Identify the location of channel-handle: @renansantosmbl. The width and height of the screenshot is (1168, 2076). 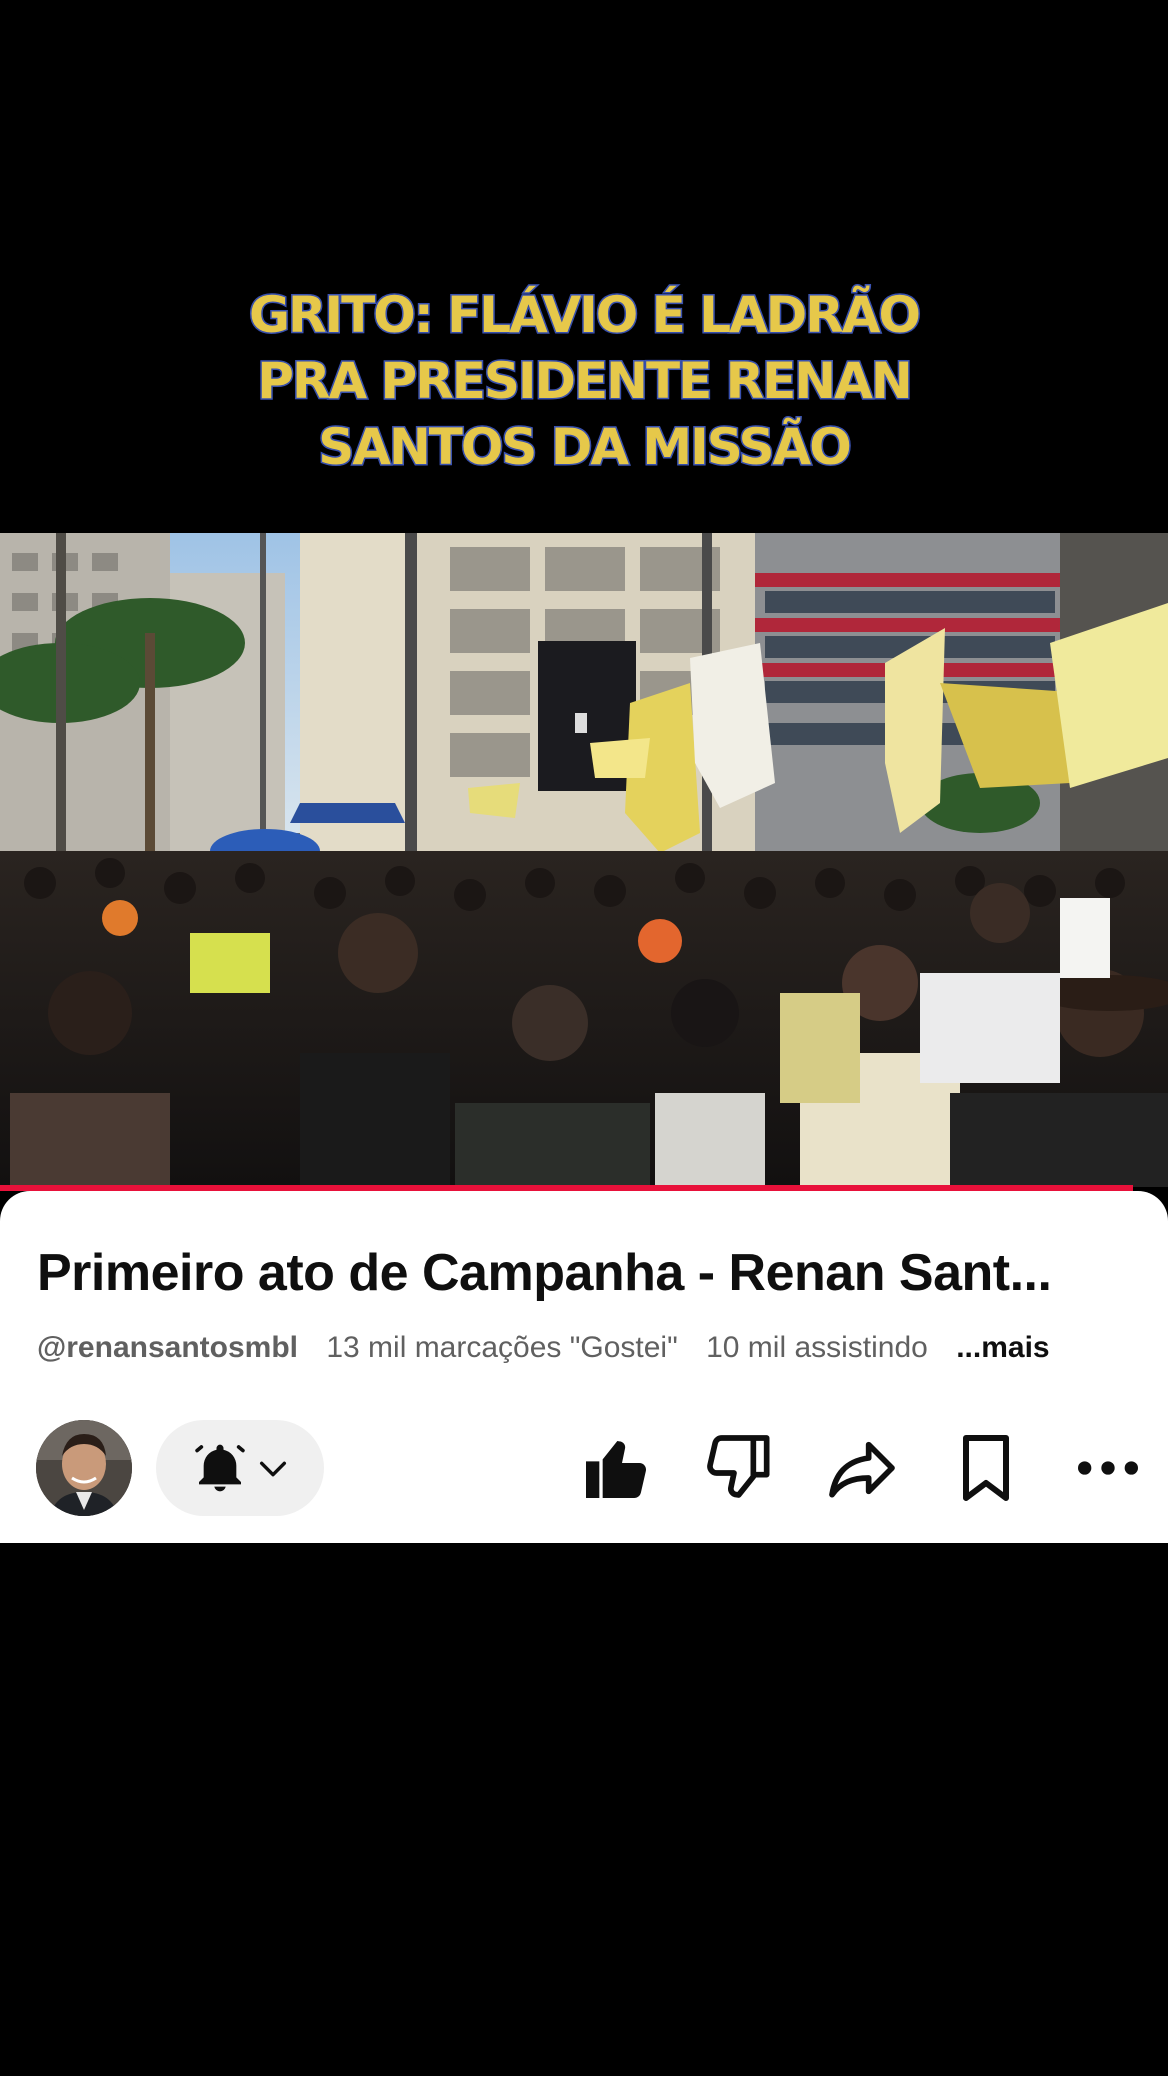
(167, 1347).